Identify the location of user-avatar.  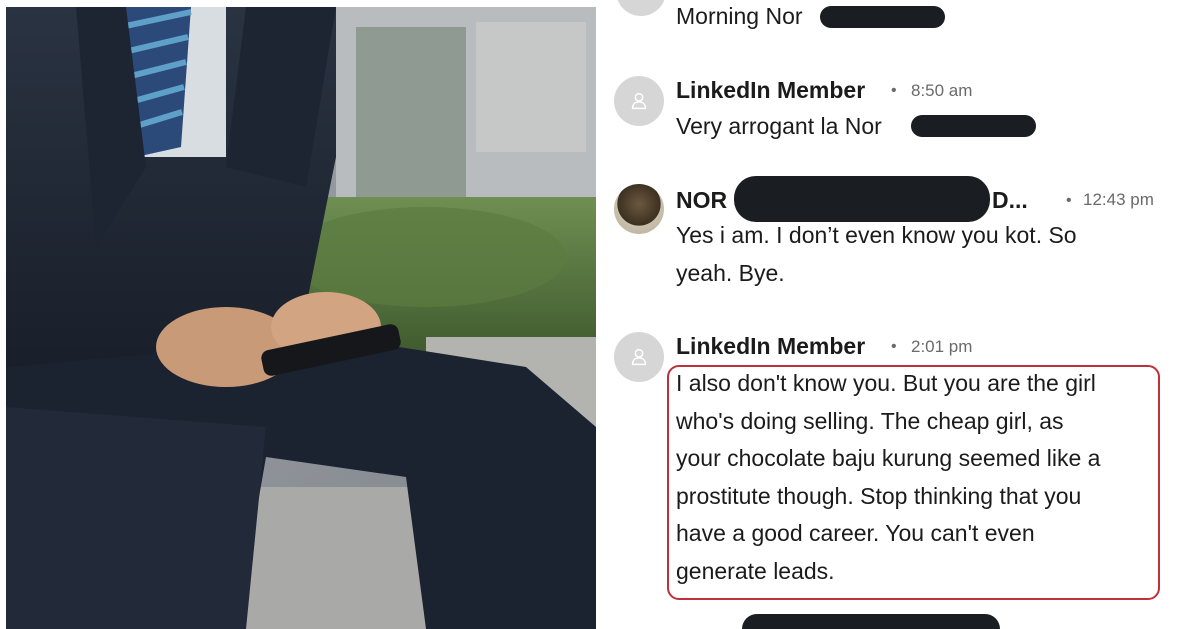
(639, 209).